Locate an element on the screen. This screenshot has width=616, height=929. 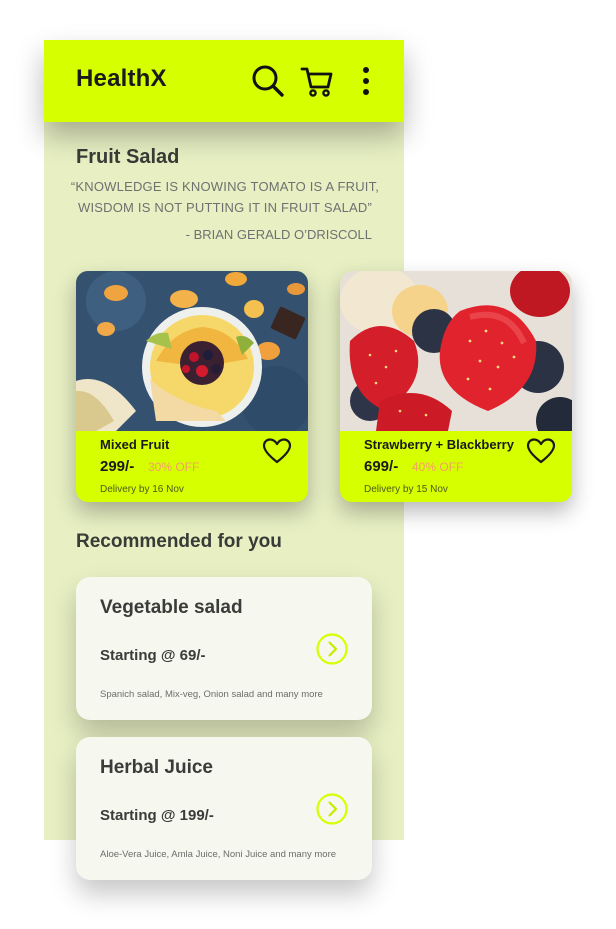
discount-badge: 30% OFF is located at coordinates (174, 467).